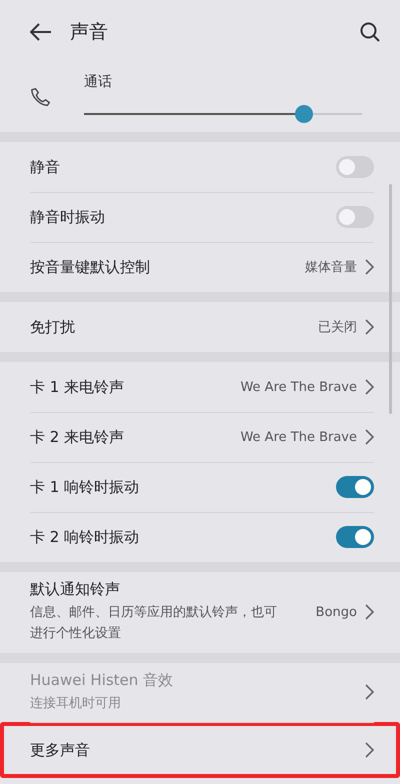 This screenshot has height=784, width=400. I want to click on setting-row: 按音量键默认控制 媒体音量, so click(200, 267).